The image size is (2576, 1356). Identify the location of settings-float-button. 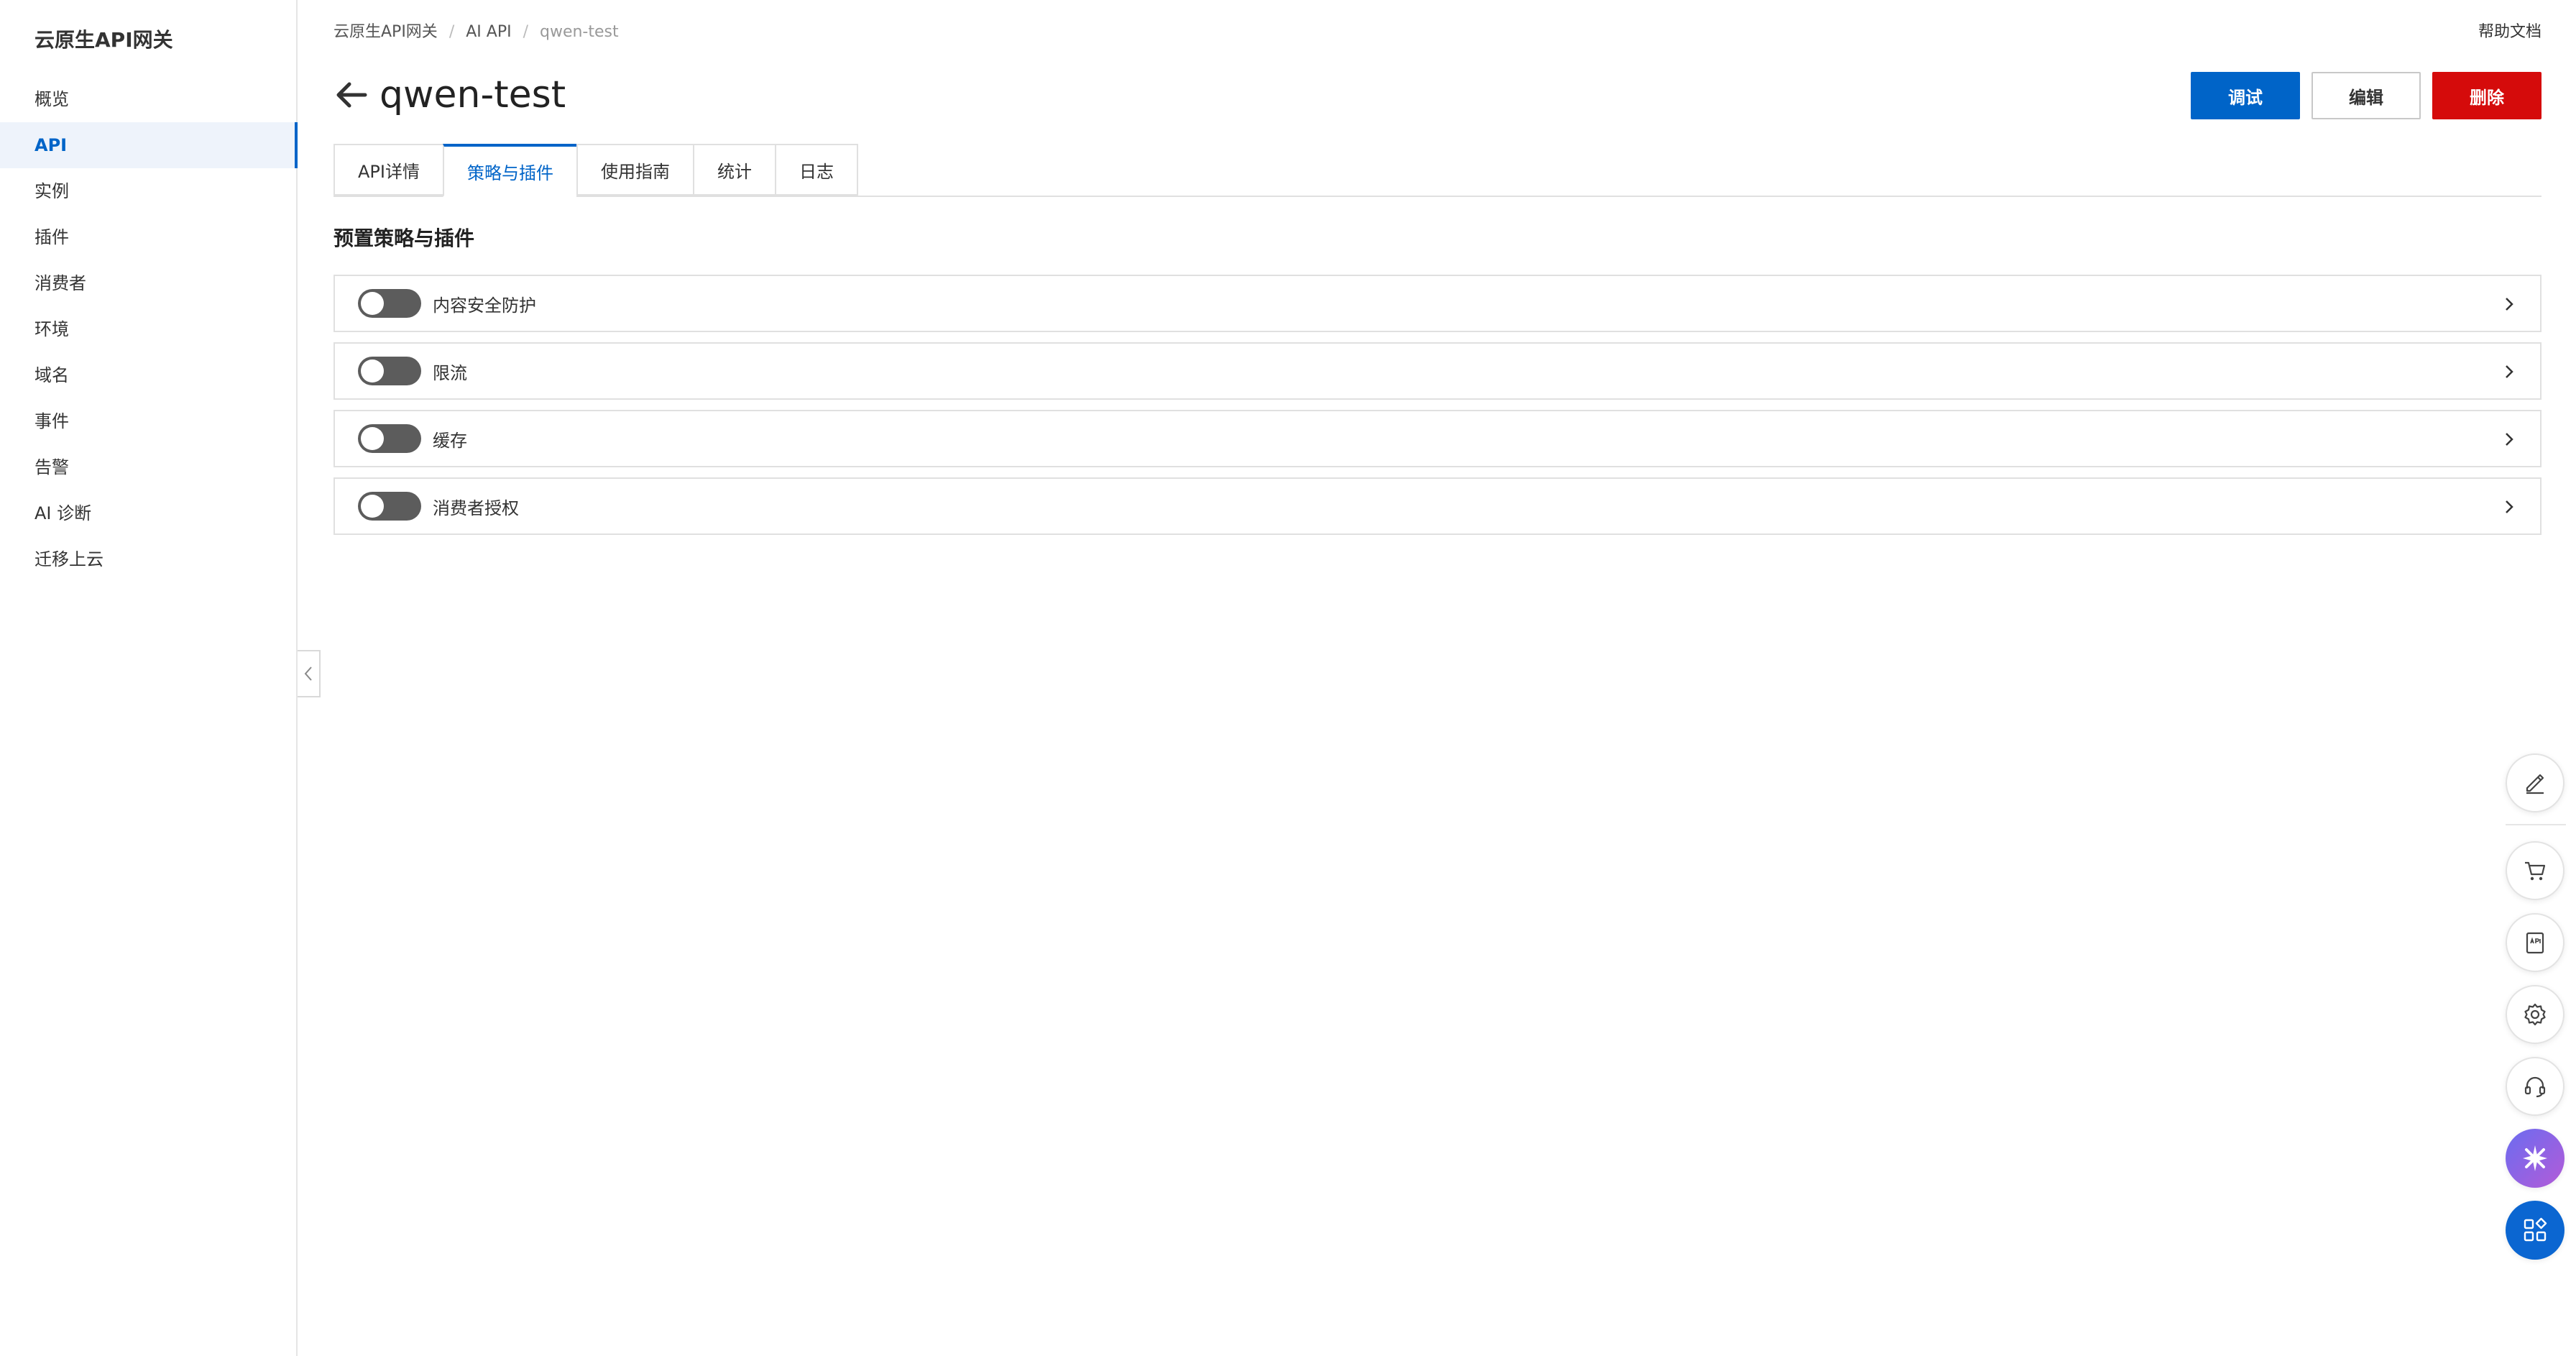
(2535, 1014).